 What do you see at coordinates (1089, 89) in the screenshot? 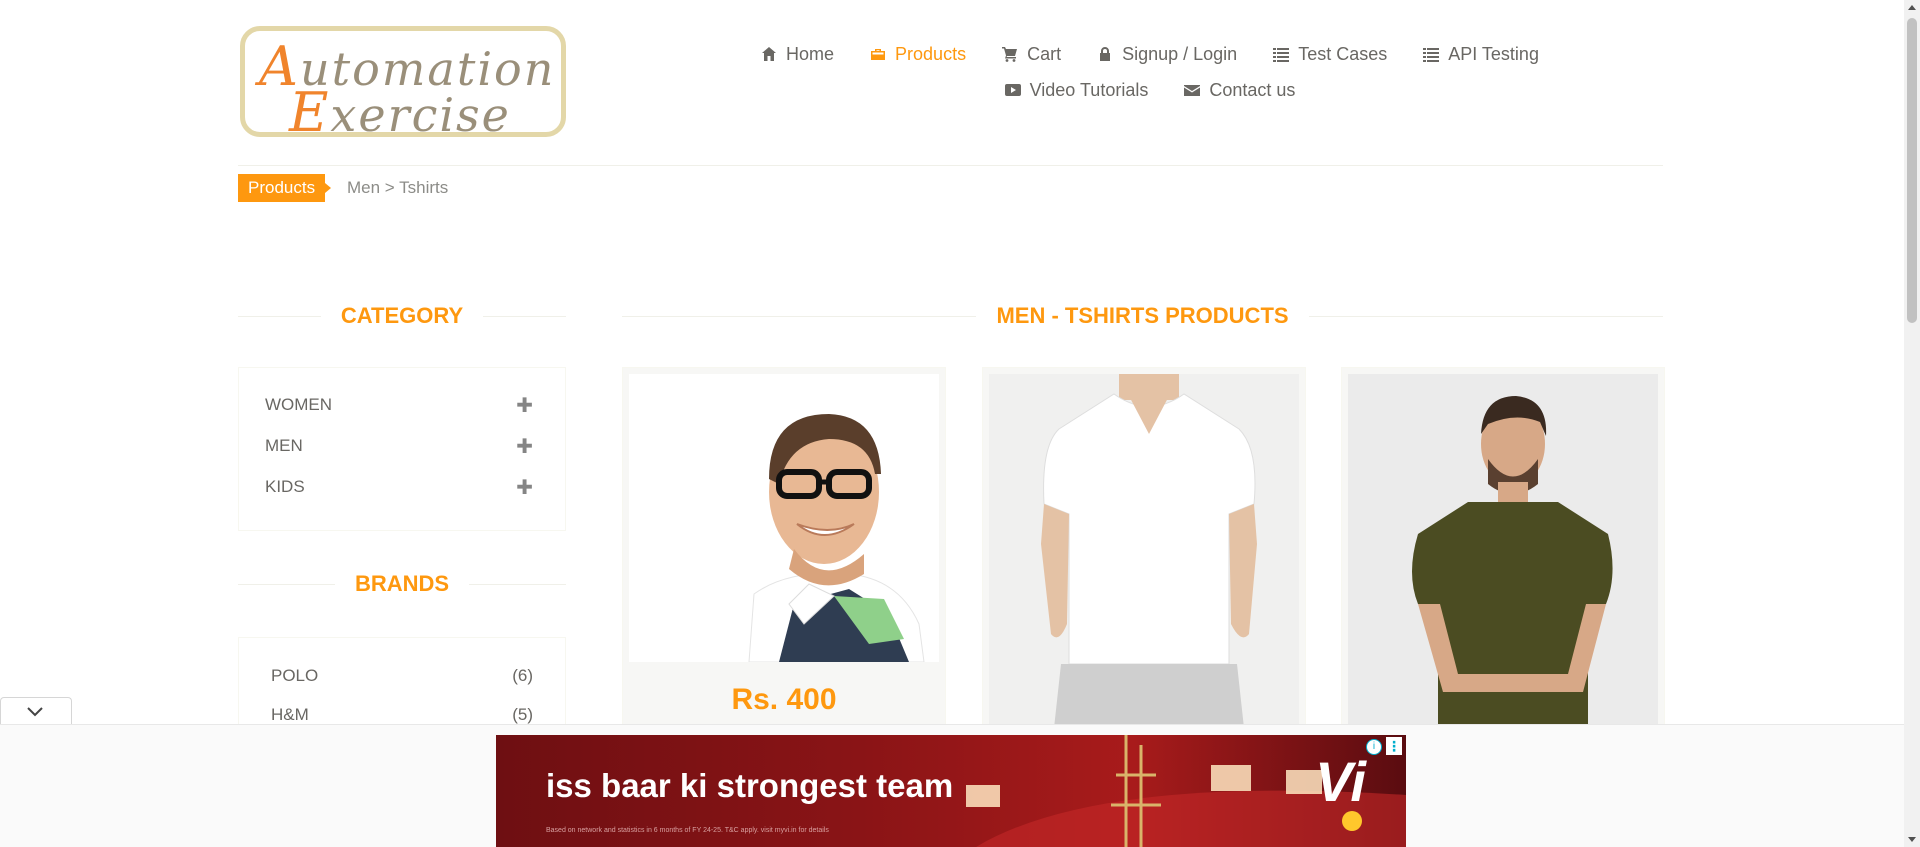
I see `nav-video-tutorials-label: Video Tutorials` at bounding box center [1089, 89].